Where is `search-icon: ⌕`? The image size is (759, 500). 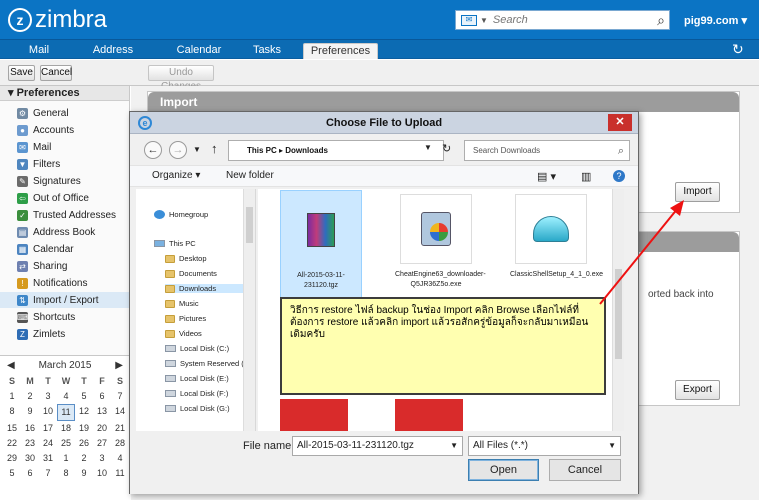
search-icon: ⌕ is located at coordinates (661, 20).